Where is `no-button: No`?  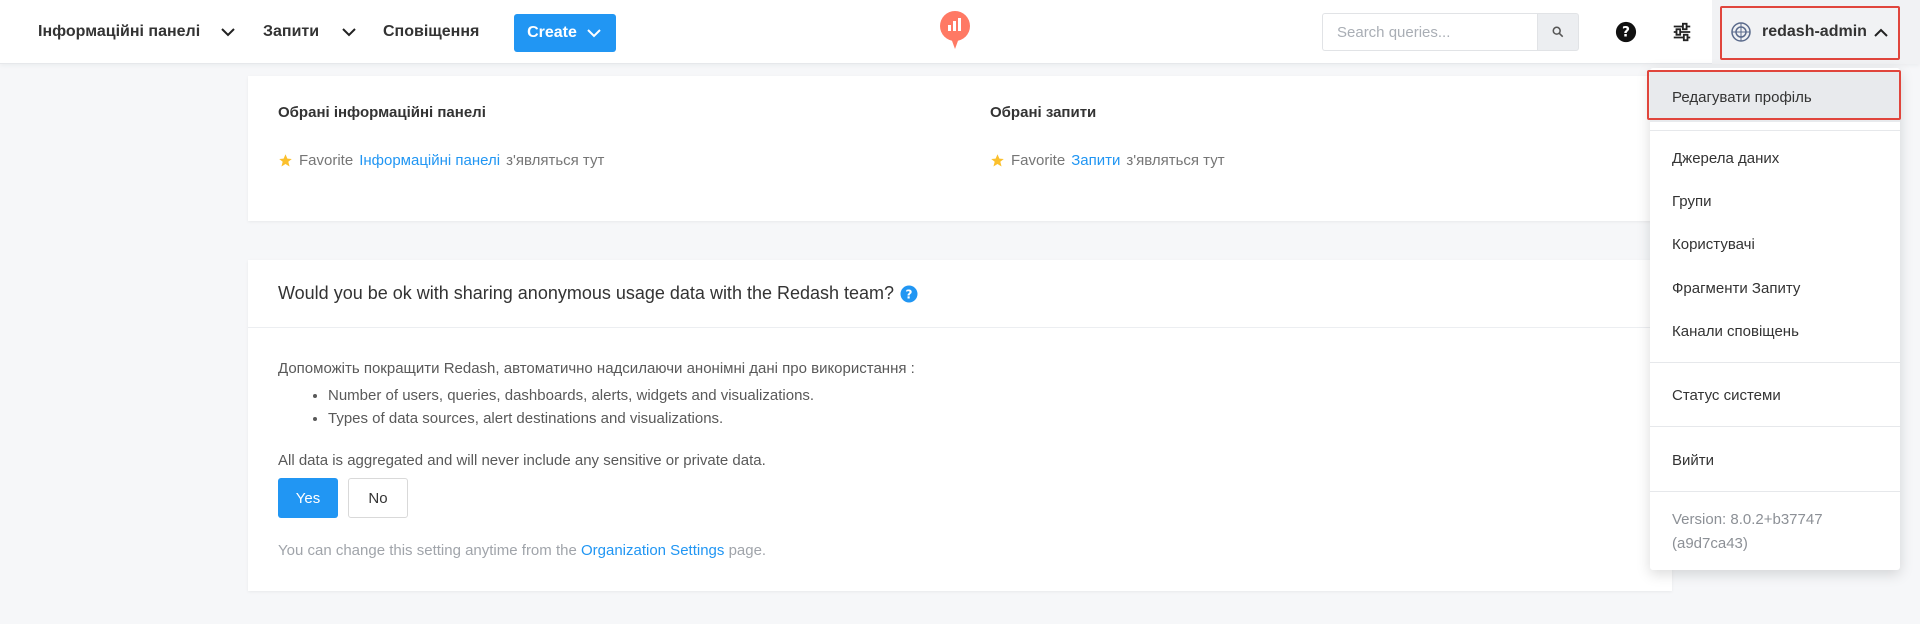 no-button: No is located at coordinates (378, 498).